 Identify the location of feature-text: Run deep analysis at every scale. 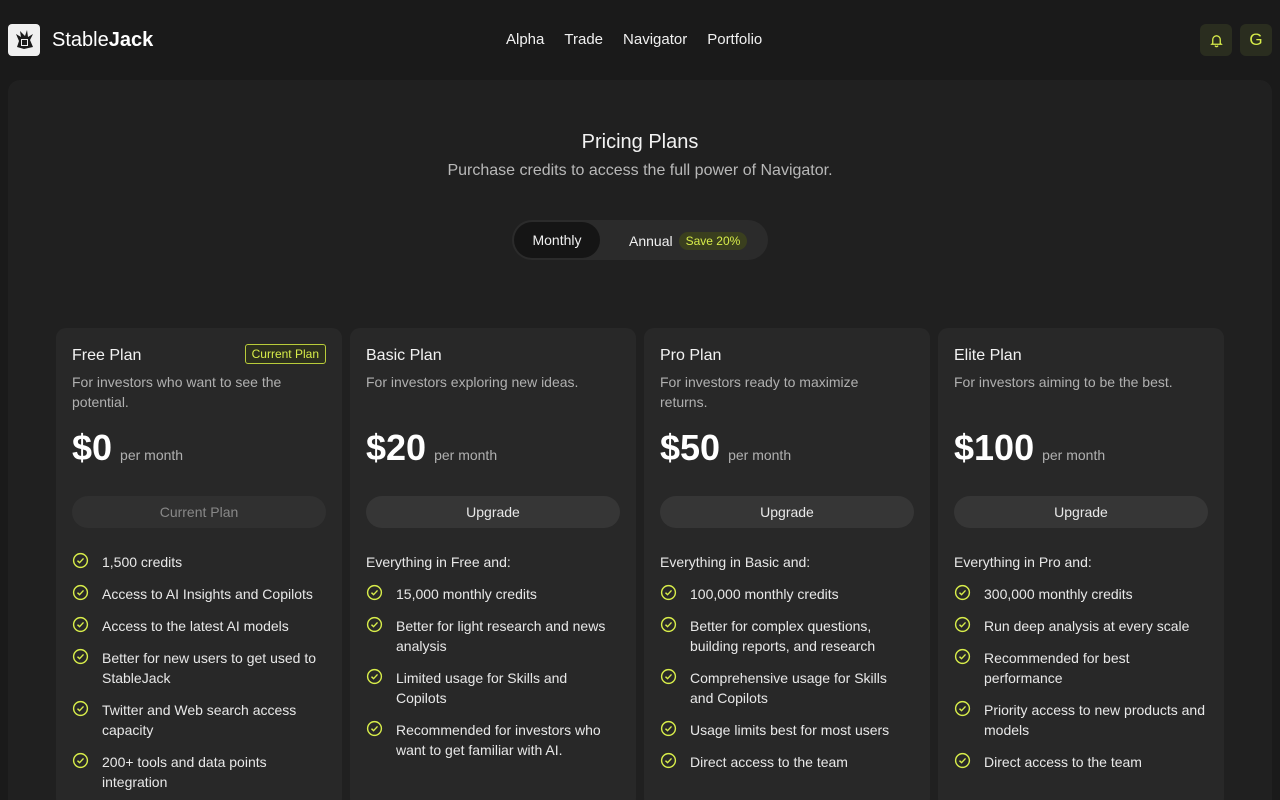
(1087, 626).